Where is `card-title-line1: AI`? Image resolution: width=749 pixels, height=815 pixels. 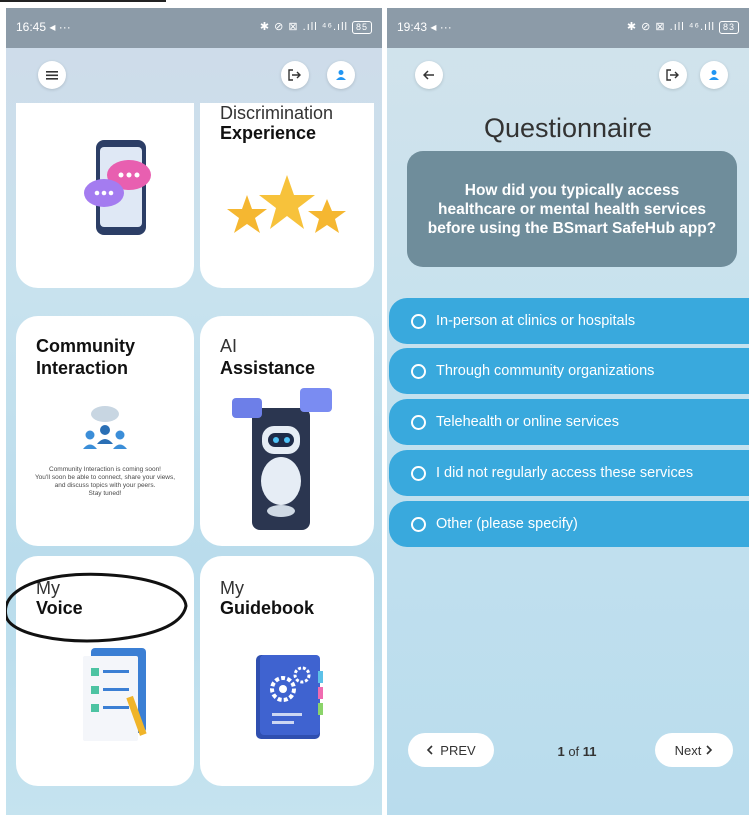
card-title-line1: AI is located at coordinates (229, 346).